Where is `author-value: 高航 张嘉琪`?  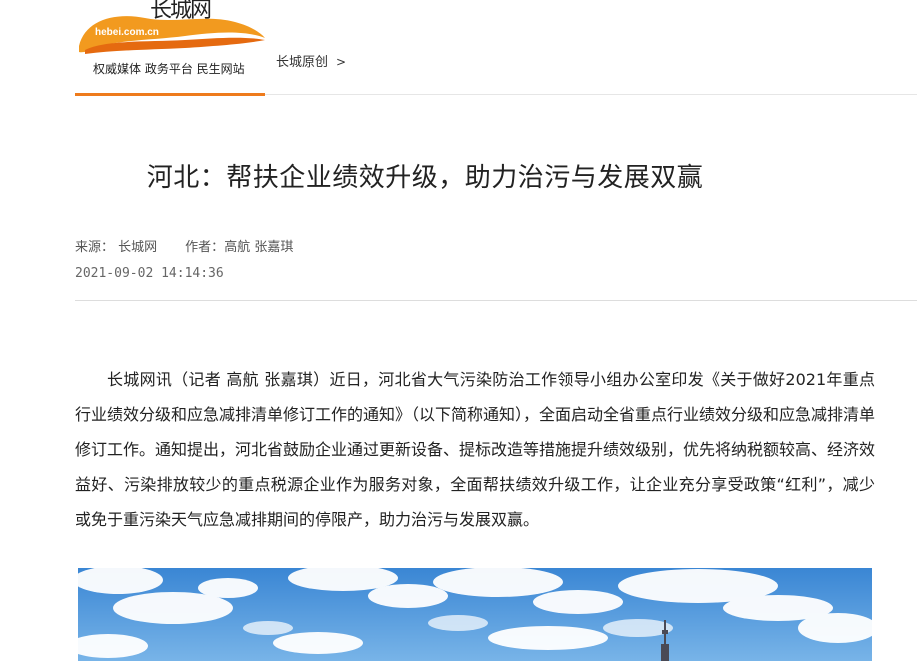
author-value: 高航 张嘉琪 is located at coordinates (259, 247).